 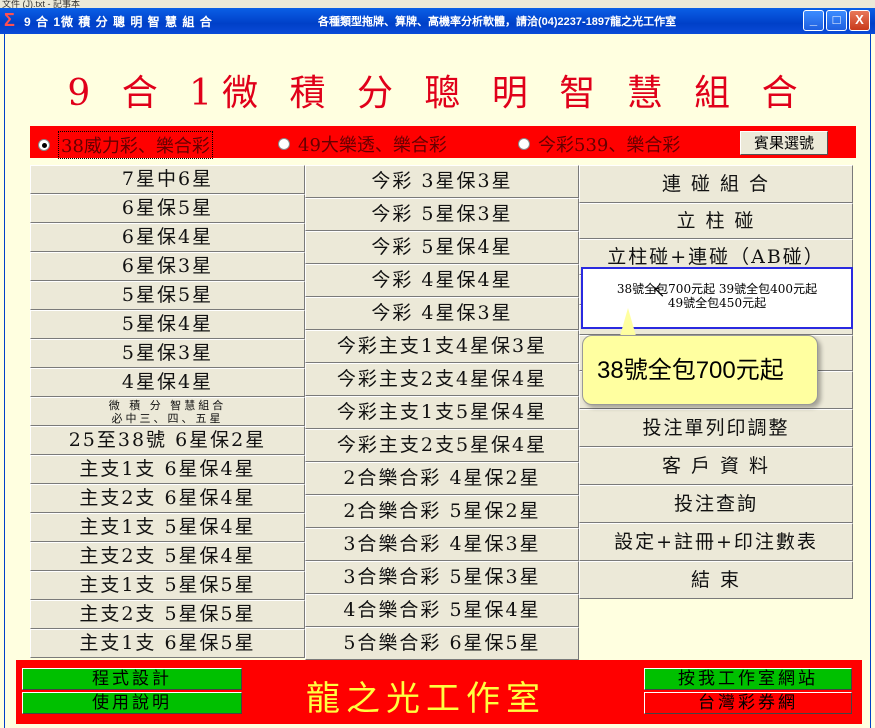 What do you see at coordinates (167, 498) in the screenshot?
I see `col1-button-11: 主支2支 6星保4星` at bounding box center [167, 498].